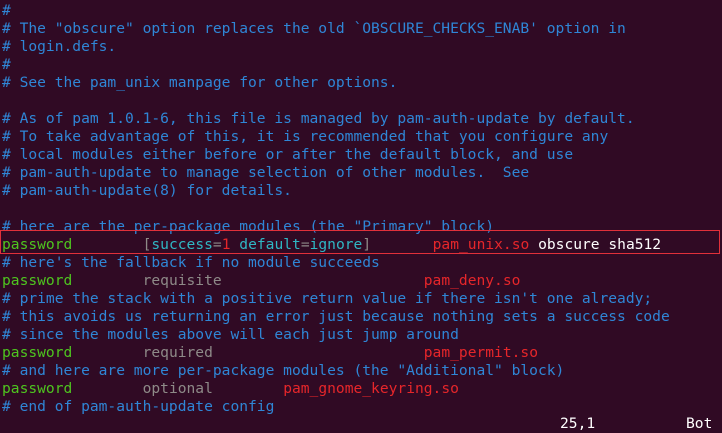  I want to click on line-segment: pam_permit.so, so click(480, 352).